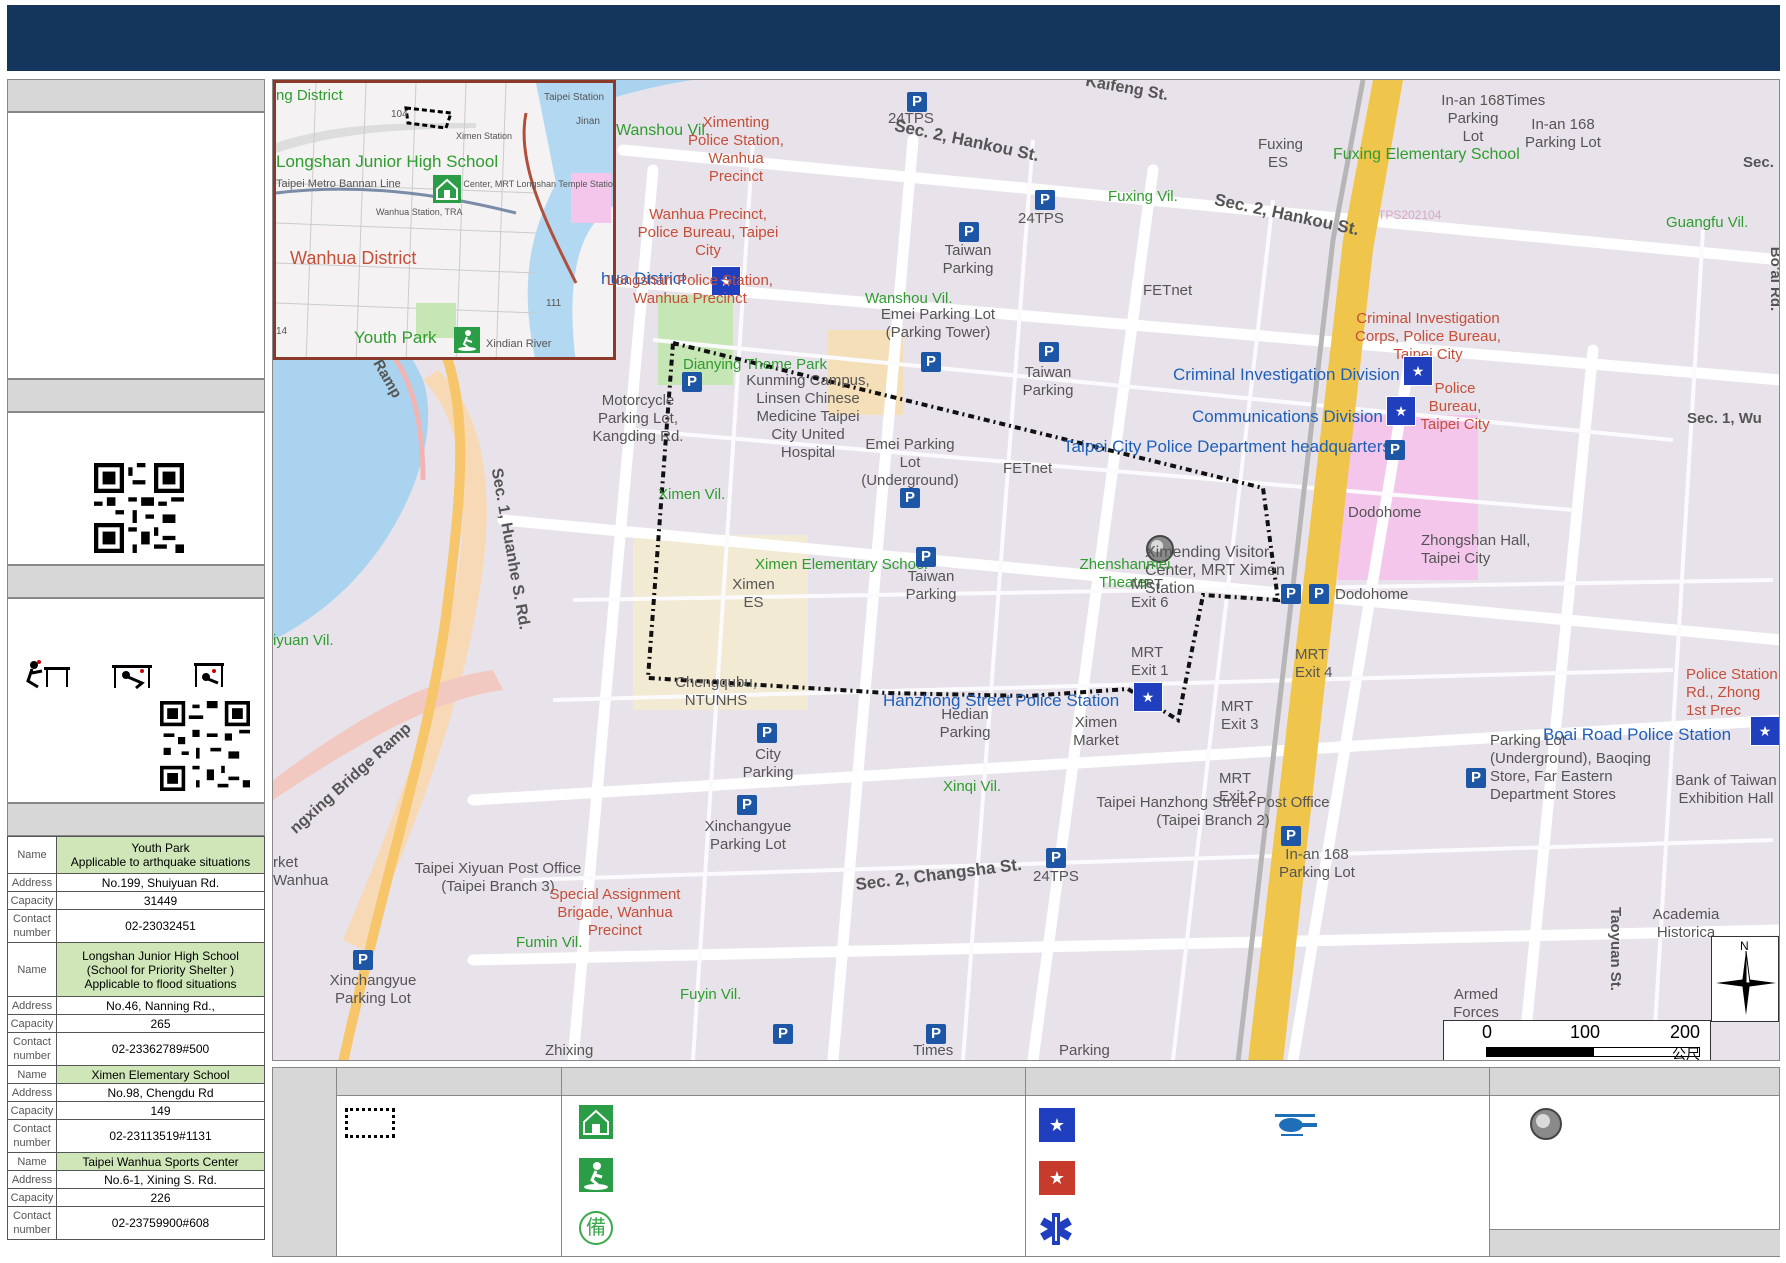 The image size is (1786, 1263). What do you see at coordinates (933, 1050) in the screenshot?
I see `label-times-2: Times` at bounding box center [933, 1050].